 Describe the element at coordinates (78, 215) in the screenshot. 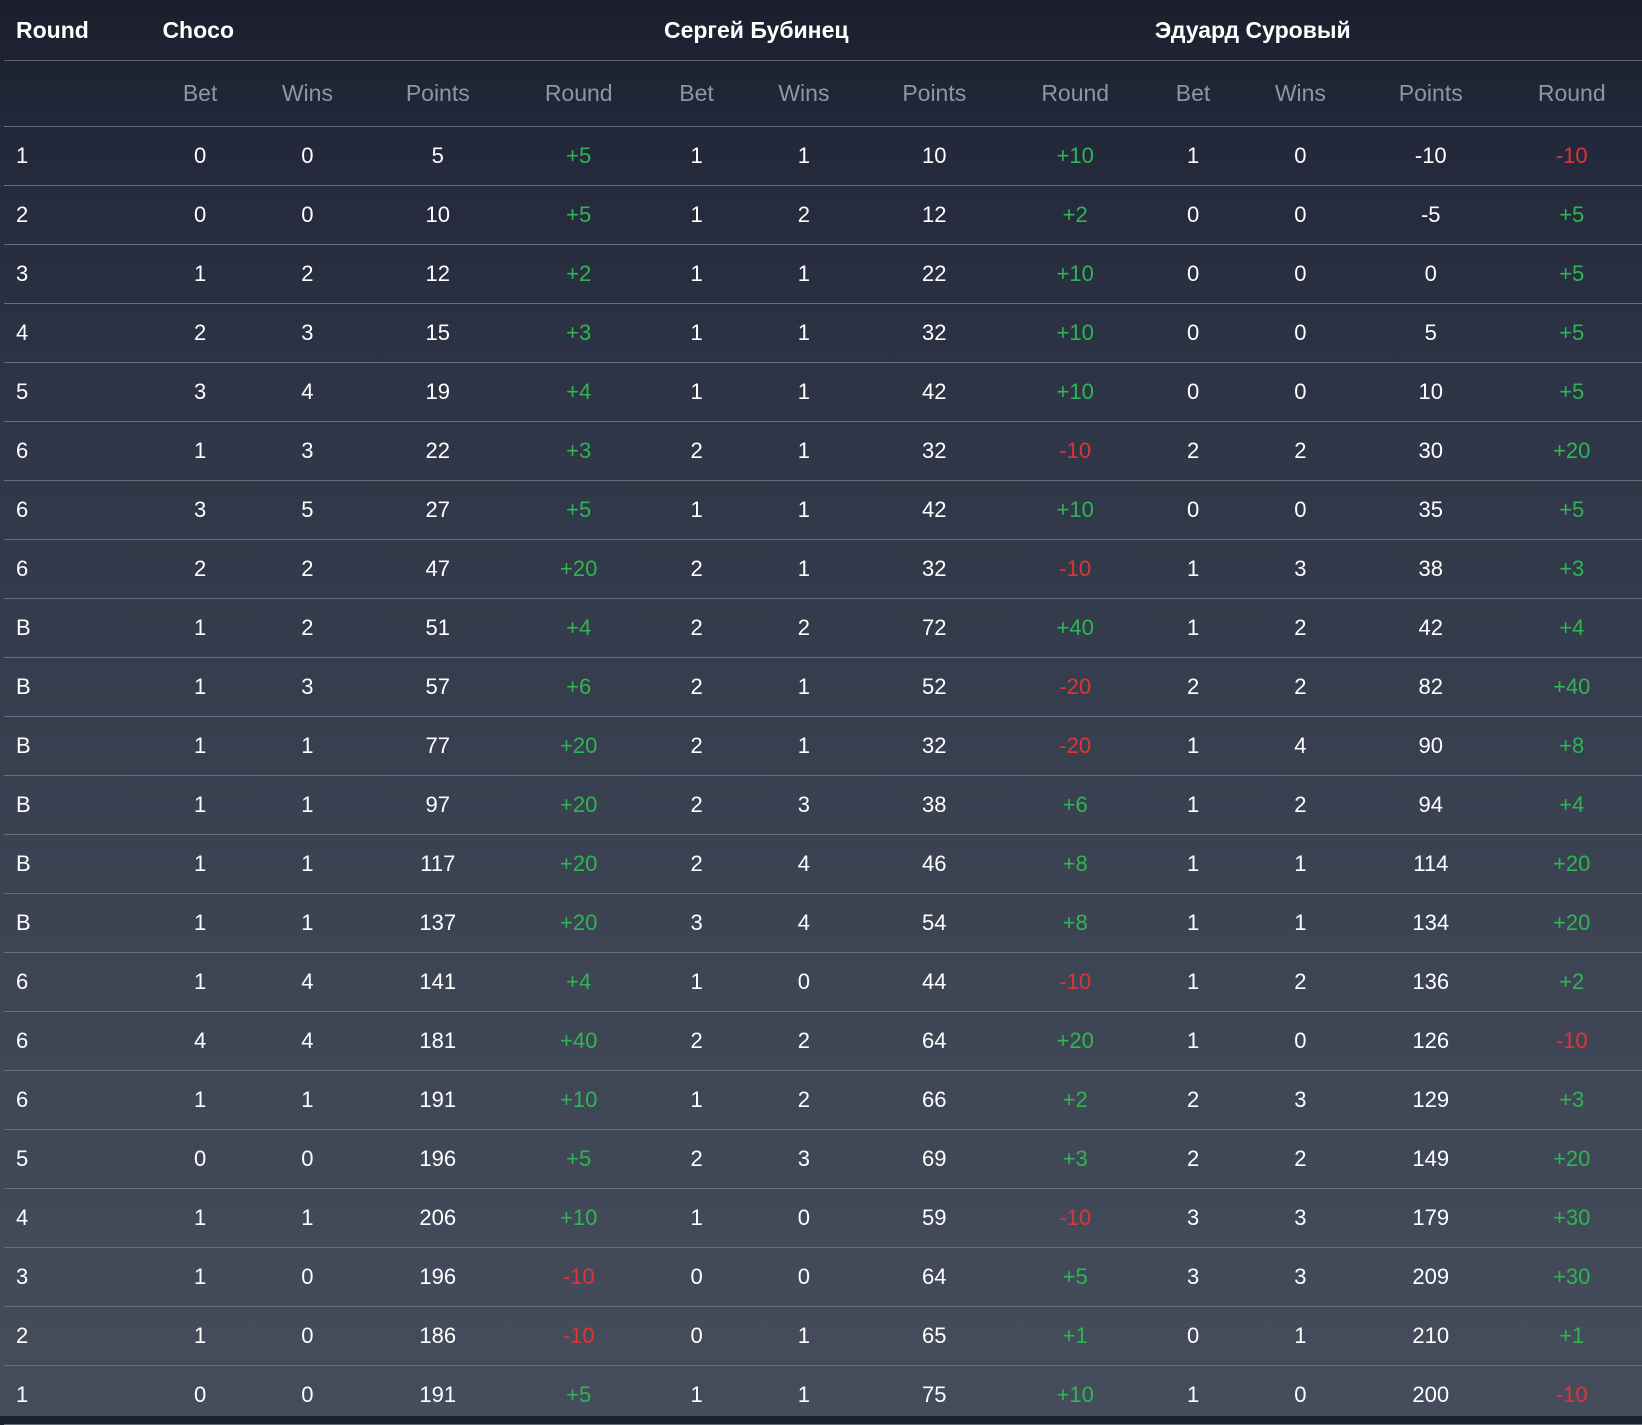

I see `round-cell: 2` at that location.